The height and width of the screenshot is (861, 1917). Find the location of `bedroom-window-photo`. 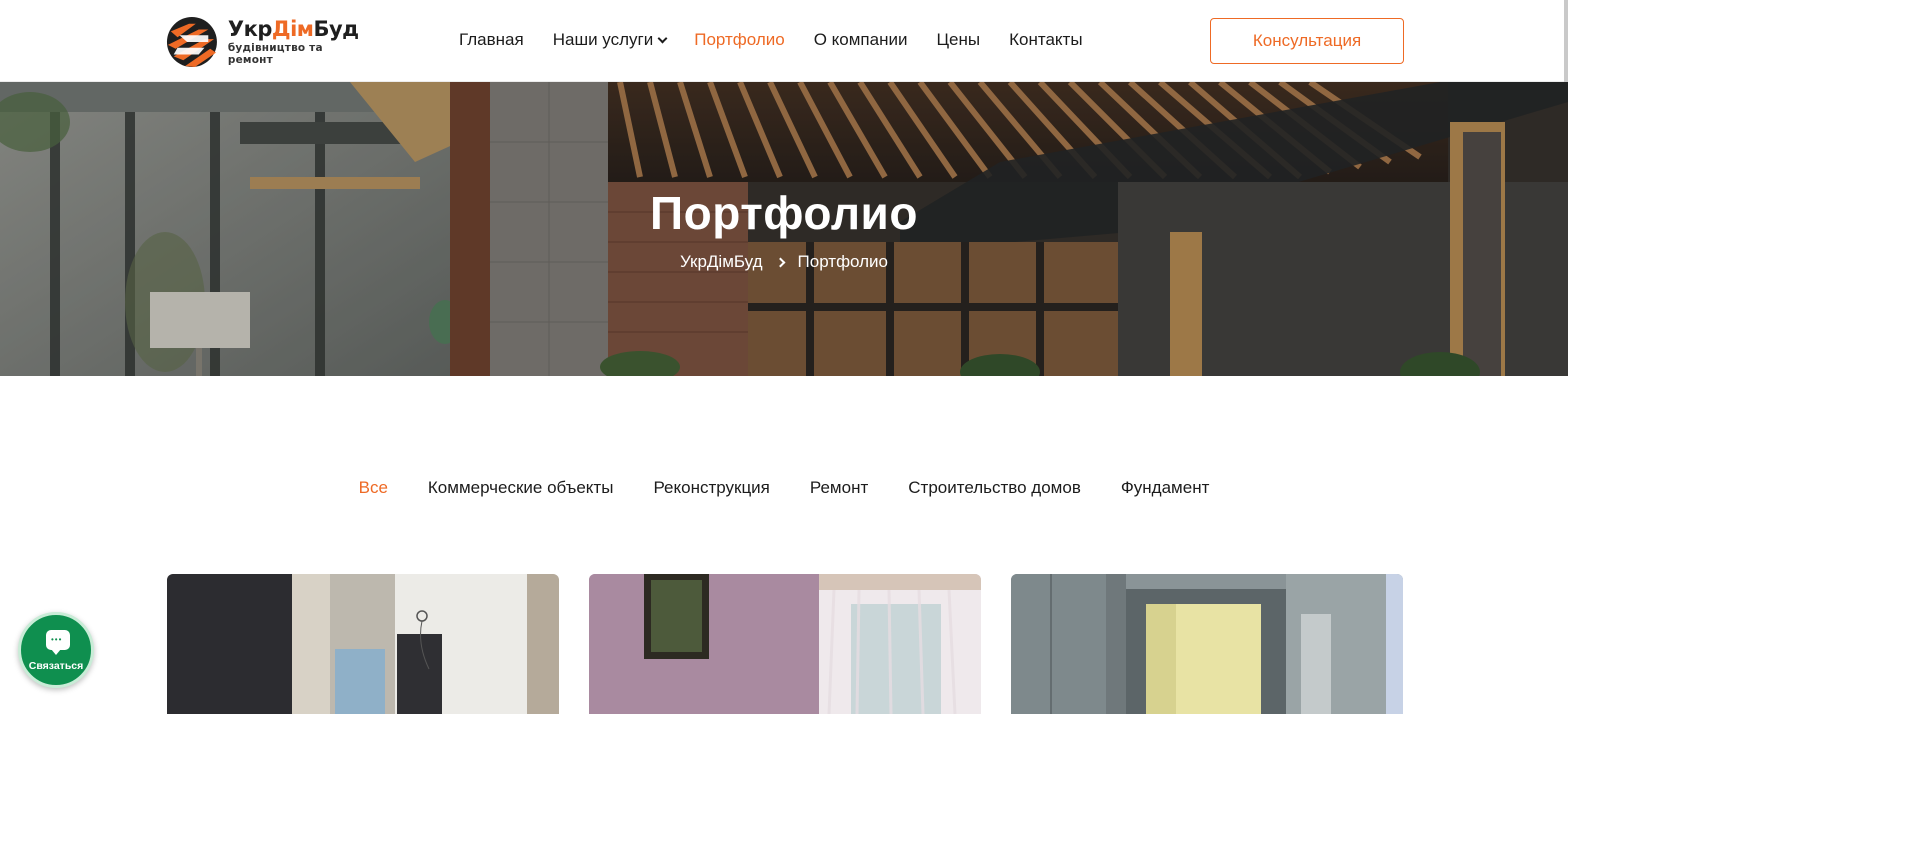

bedroom-window-photo is located at coordinates (785, 644).